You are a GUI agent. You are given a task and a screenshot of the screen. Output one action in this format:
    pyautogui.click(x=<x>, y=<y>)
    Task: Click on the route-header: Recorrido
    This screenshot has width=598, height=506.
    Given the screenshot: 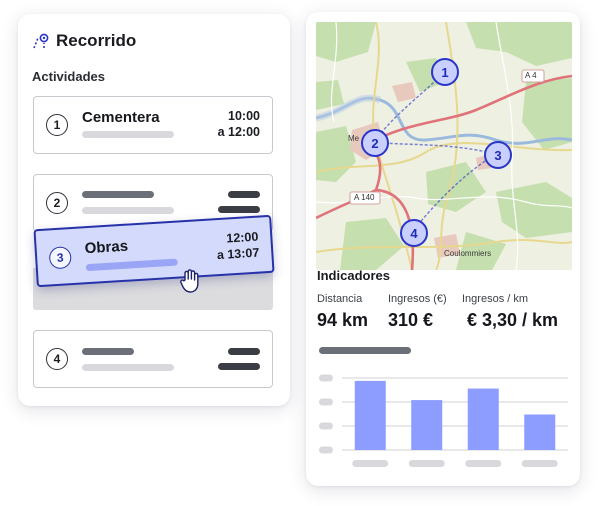 What is the action you would take?
    pyautogui.click(x=84, y=41)
    